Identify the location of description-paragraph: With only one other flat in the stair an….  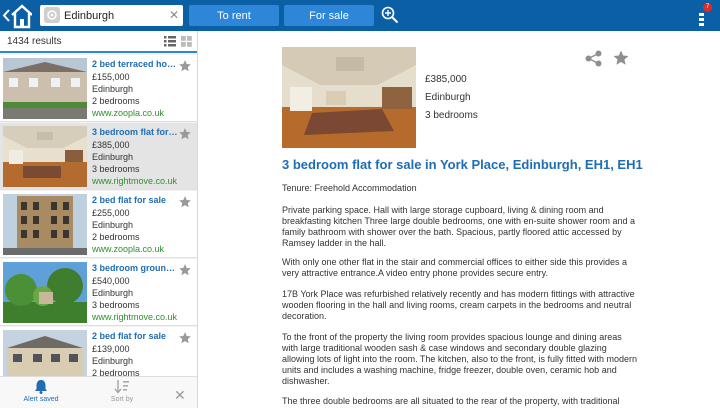
(455, 267).